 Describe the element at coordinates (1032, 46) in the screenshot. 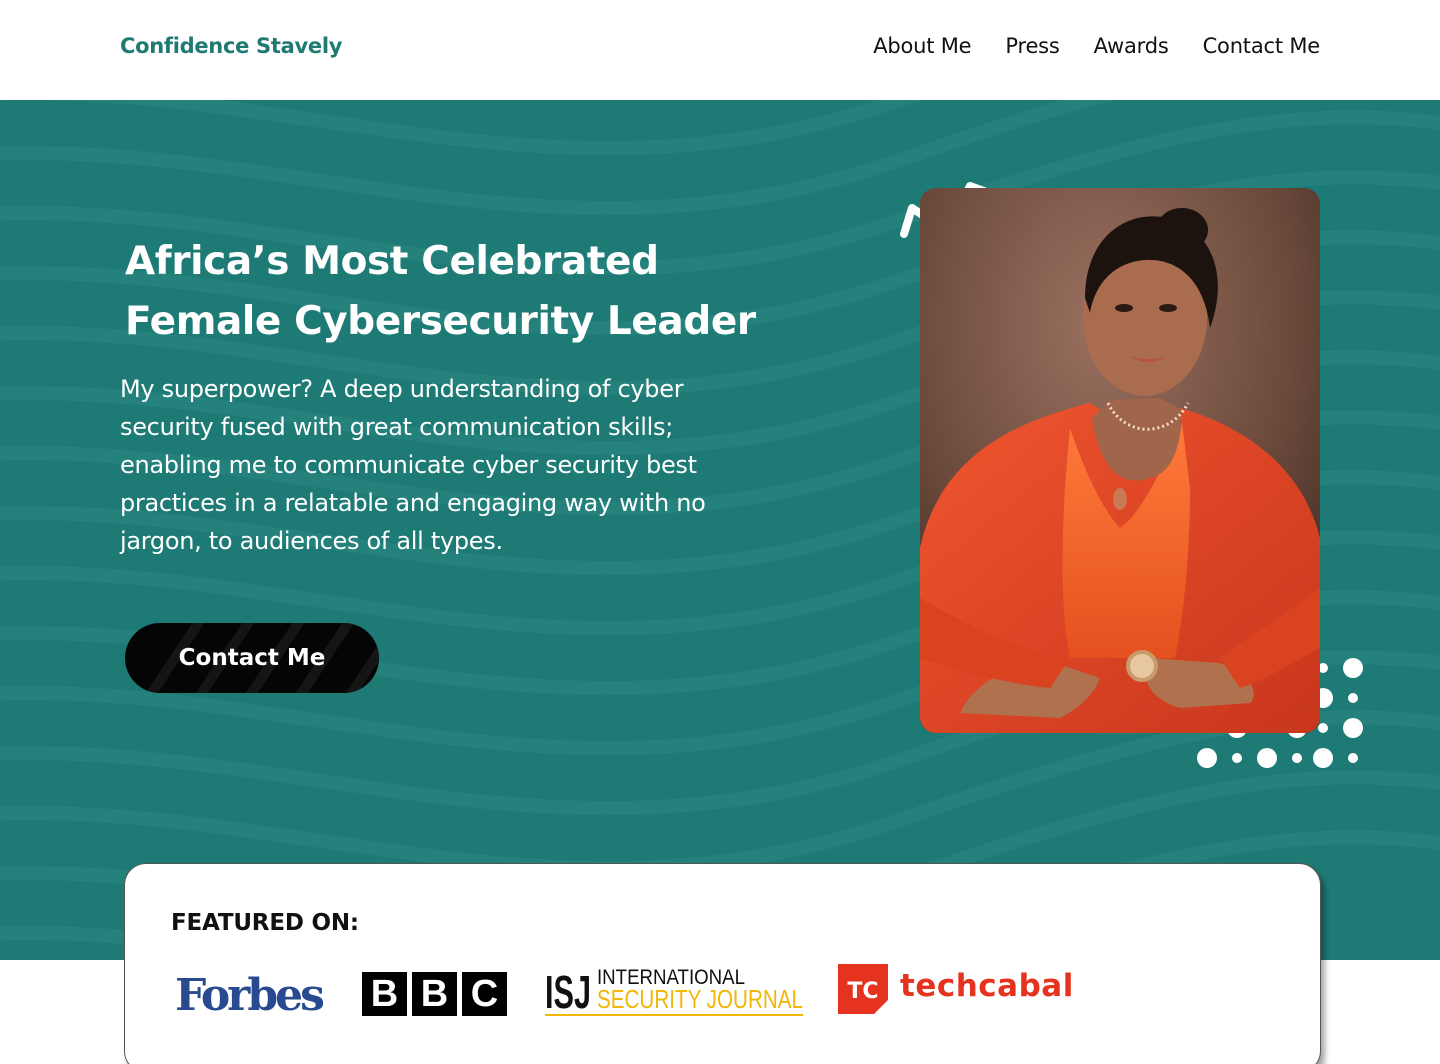

I see `nav-link-press: Press` at that location.